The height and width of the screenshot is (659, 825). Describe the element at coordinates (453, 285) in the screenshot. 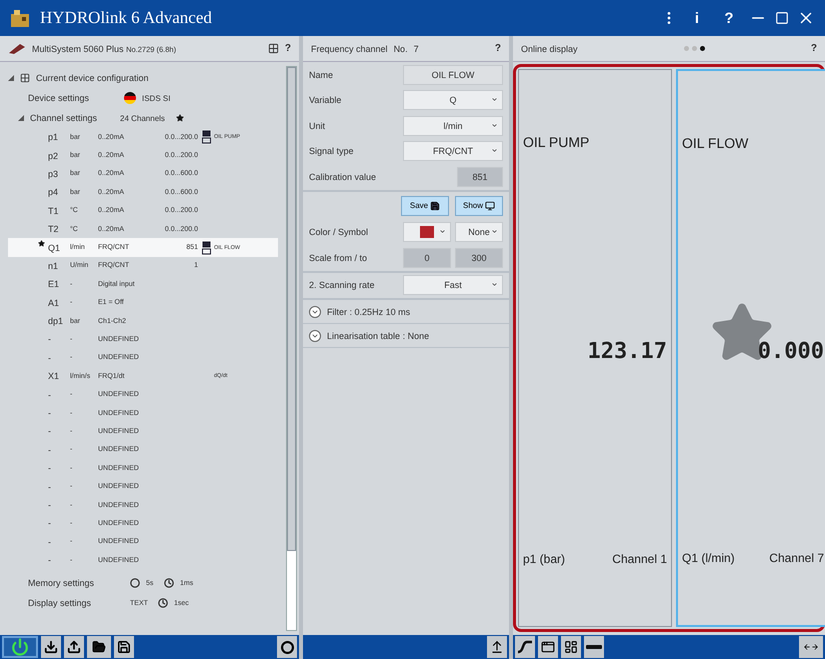

I see `dropdown: Fast` at that location.